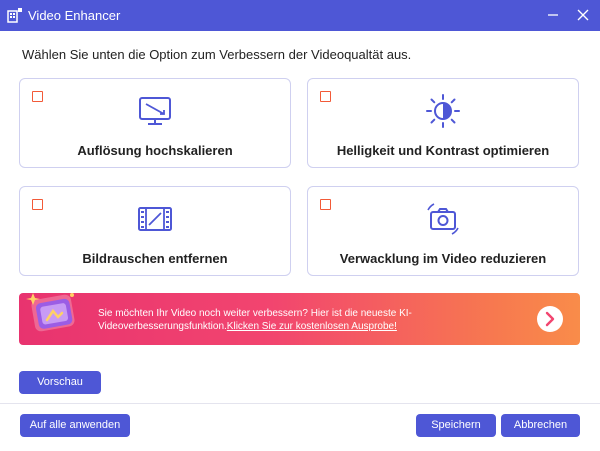 This screenshot has height=451, width=600. Describe the element at coordinates (155, 150) in the screenshot. I see `option-label: Auflösung hochskalieren` at that location.